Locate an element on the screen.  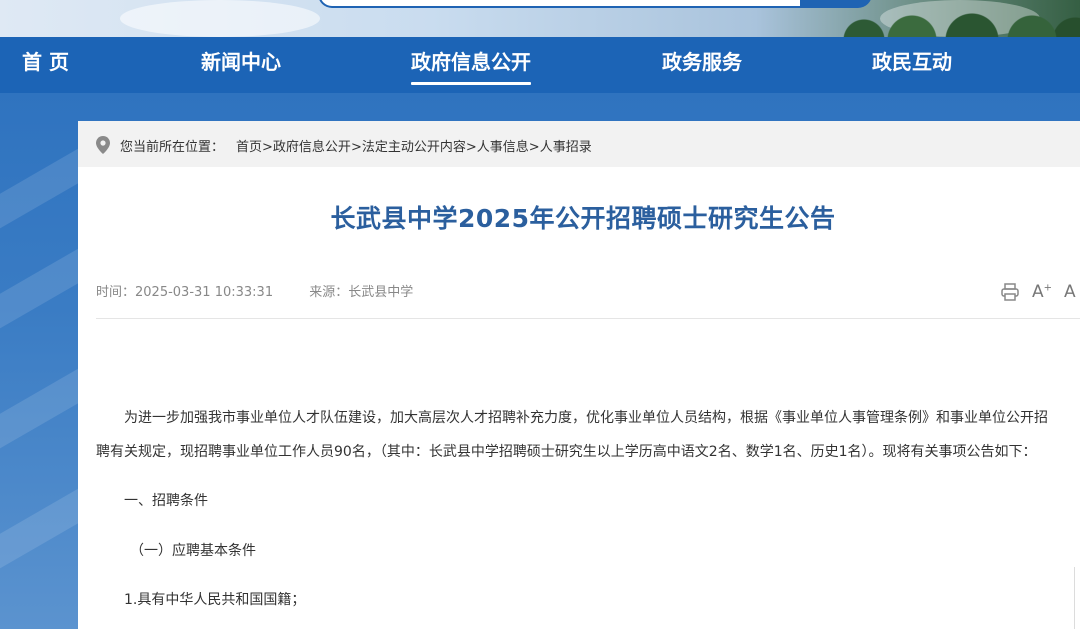
breadcrumb-item-recruitment: 人事招录 is located at coordinates (566, 147).